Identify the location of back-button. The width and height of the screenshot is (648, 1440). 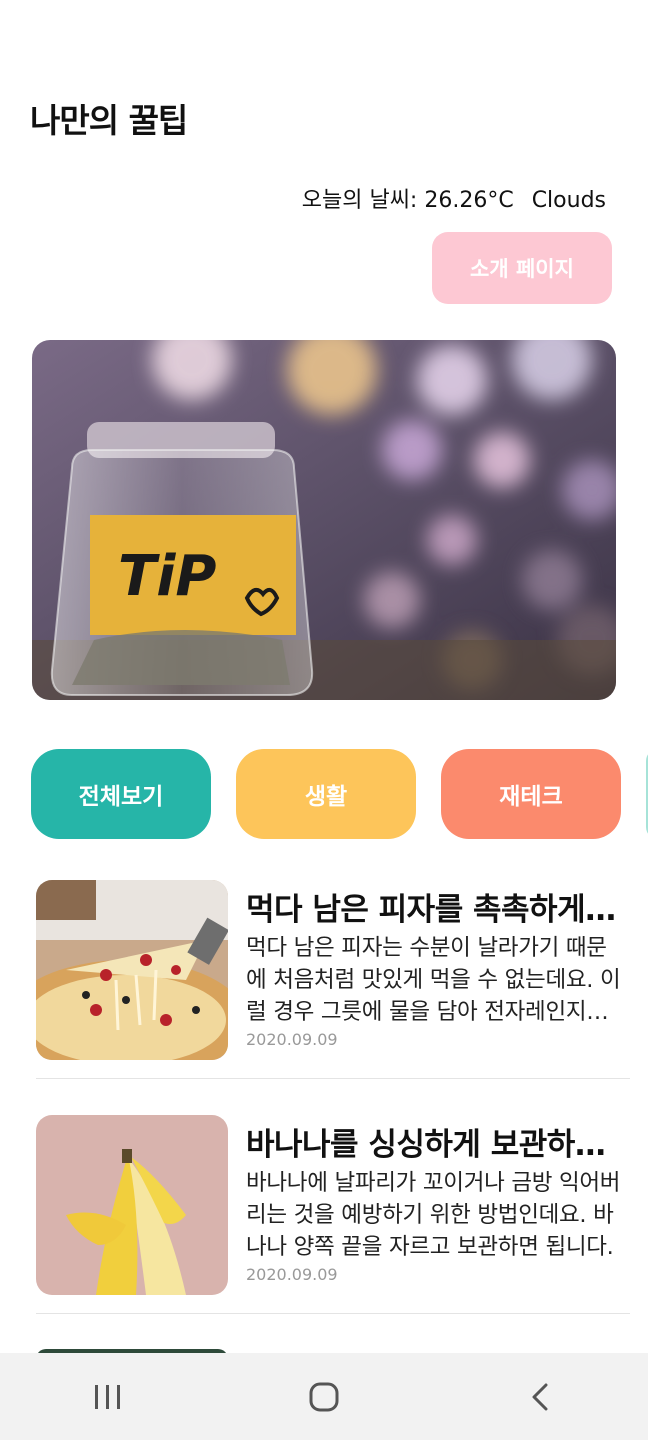
(540, 1397).